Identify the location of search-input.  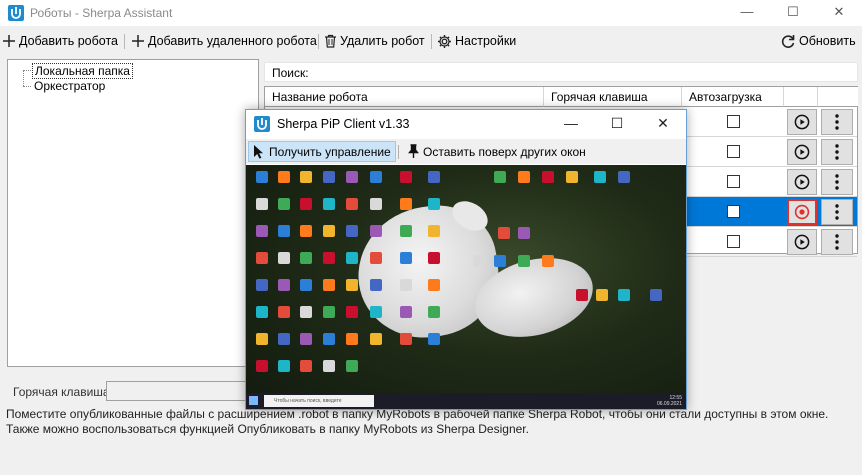
(583, 72).